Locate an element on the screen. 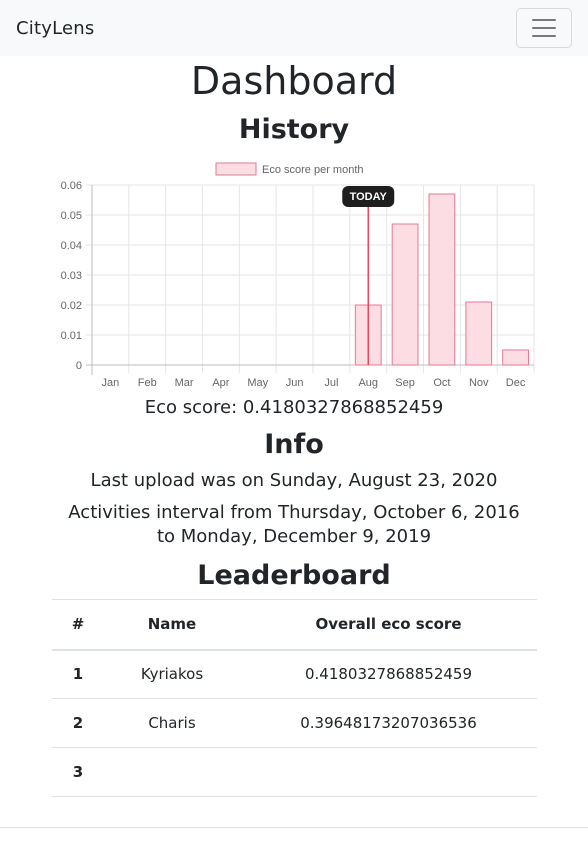 The width and height of the screenshot is (588, 844). table-row: 2 Charis 0.39648173207036536 is located at coordinates (294, 723).